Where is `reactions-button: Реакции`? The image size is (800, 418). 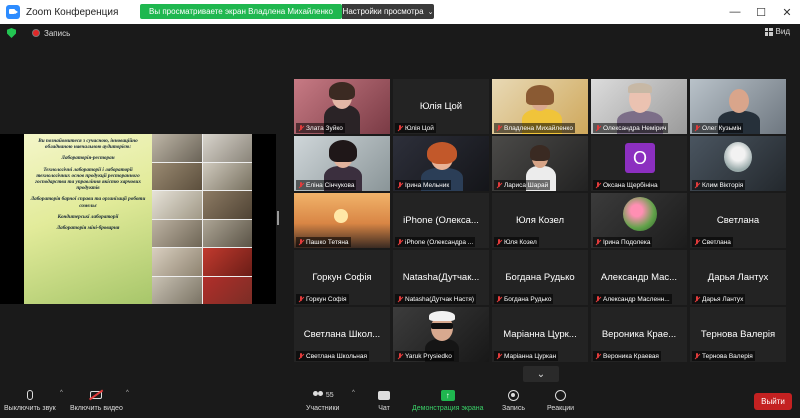
reactions-button: Реакции is located at coordinates (560, 399).